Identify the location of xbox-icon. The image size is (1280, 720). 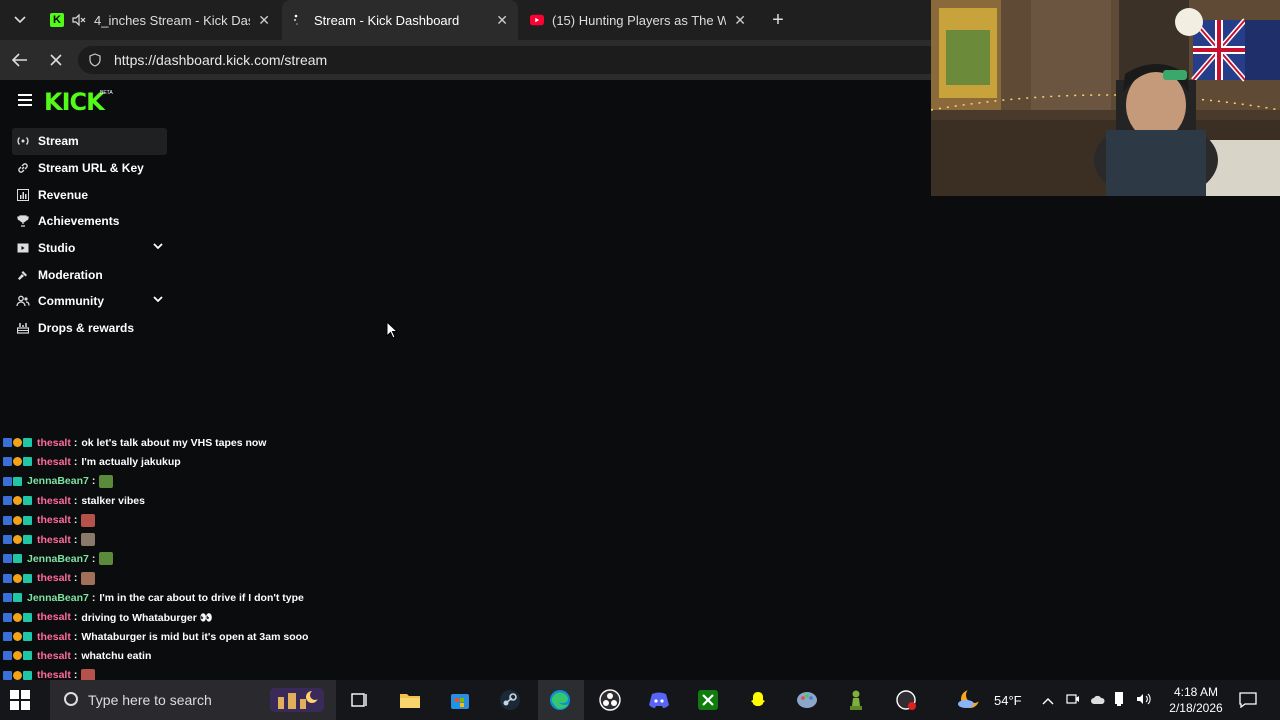
(708, 700).